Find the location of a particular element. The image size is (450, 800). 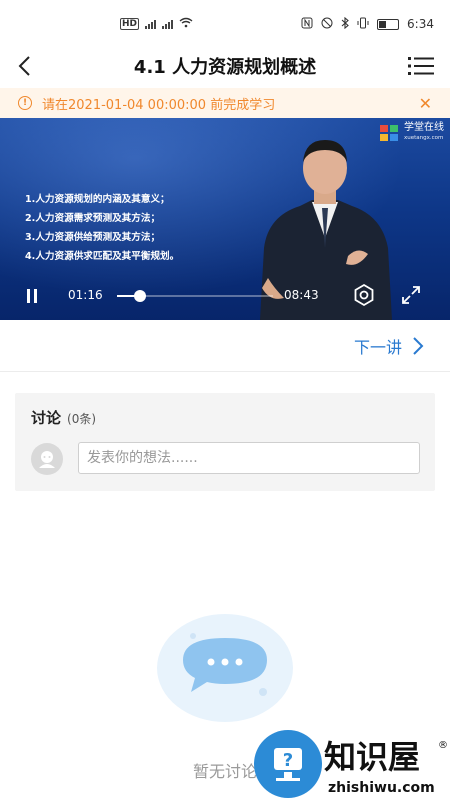

slide-line: 2.人力资源需求预测及其方法； is located at coordinates (93, 218).